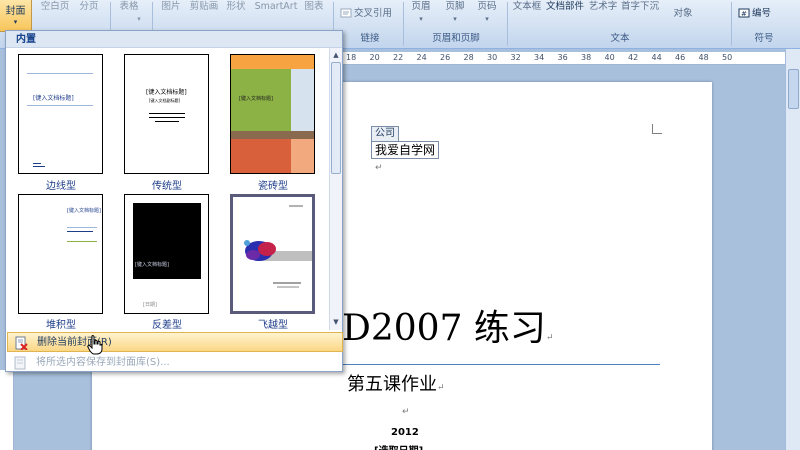 Image resolution: width=800 pixels, height=450 pixels. I want to click on horizontal-ruler: 18 20 22 24 26 28 30 32 34 36 38 40 42 44 46 48 50, so click(563, 58).